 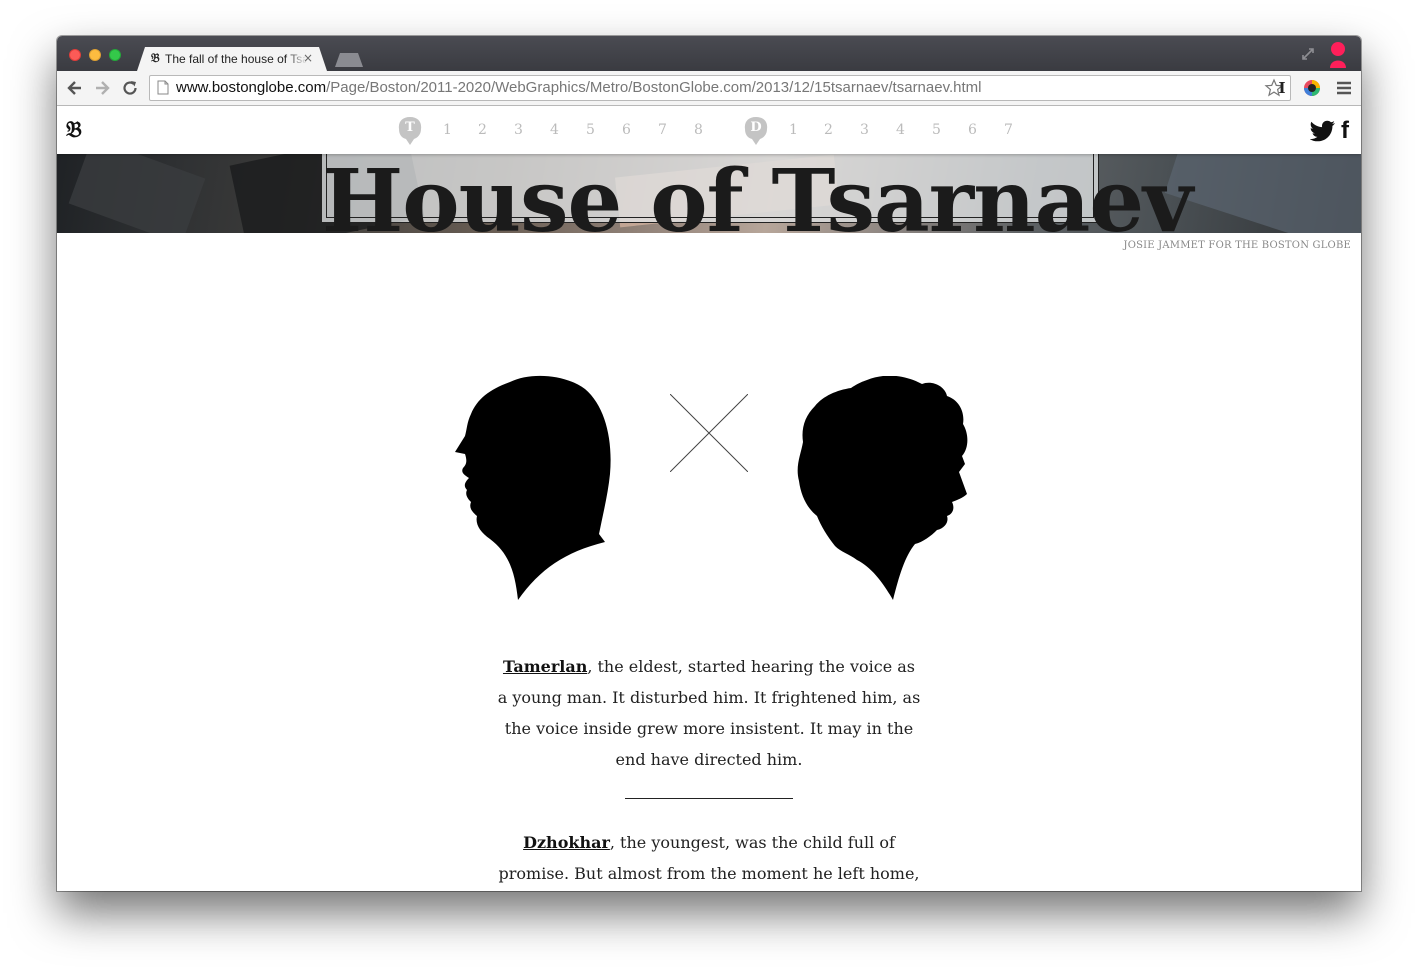 I want to click on minimize-window-button, so click(x=95, y=55).